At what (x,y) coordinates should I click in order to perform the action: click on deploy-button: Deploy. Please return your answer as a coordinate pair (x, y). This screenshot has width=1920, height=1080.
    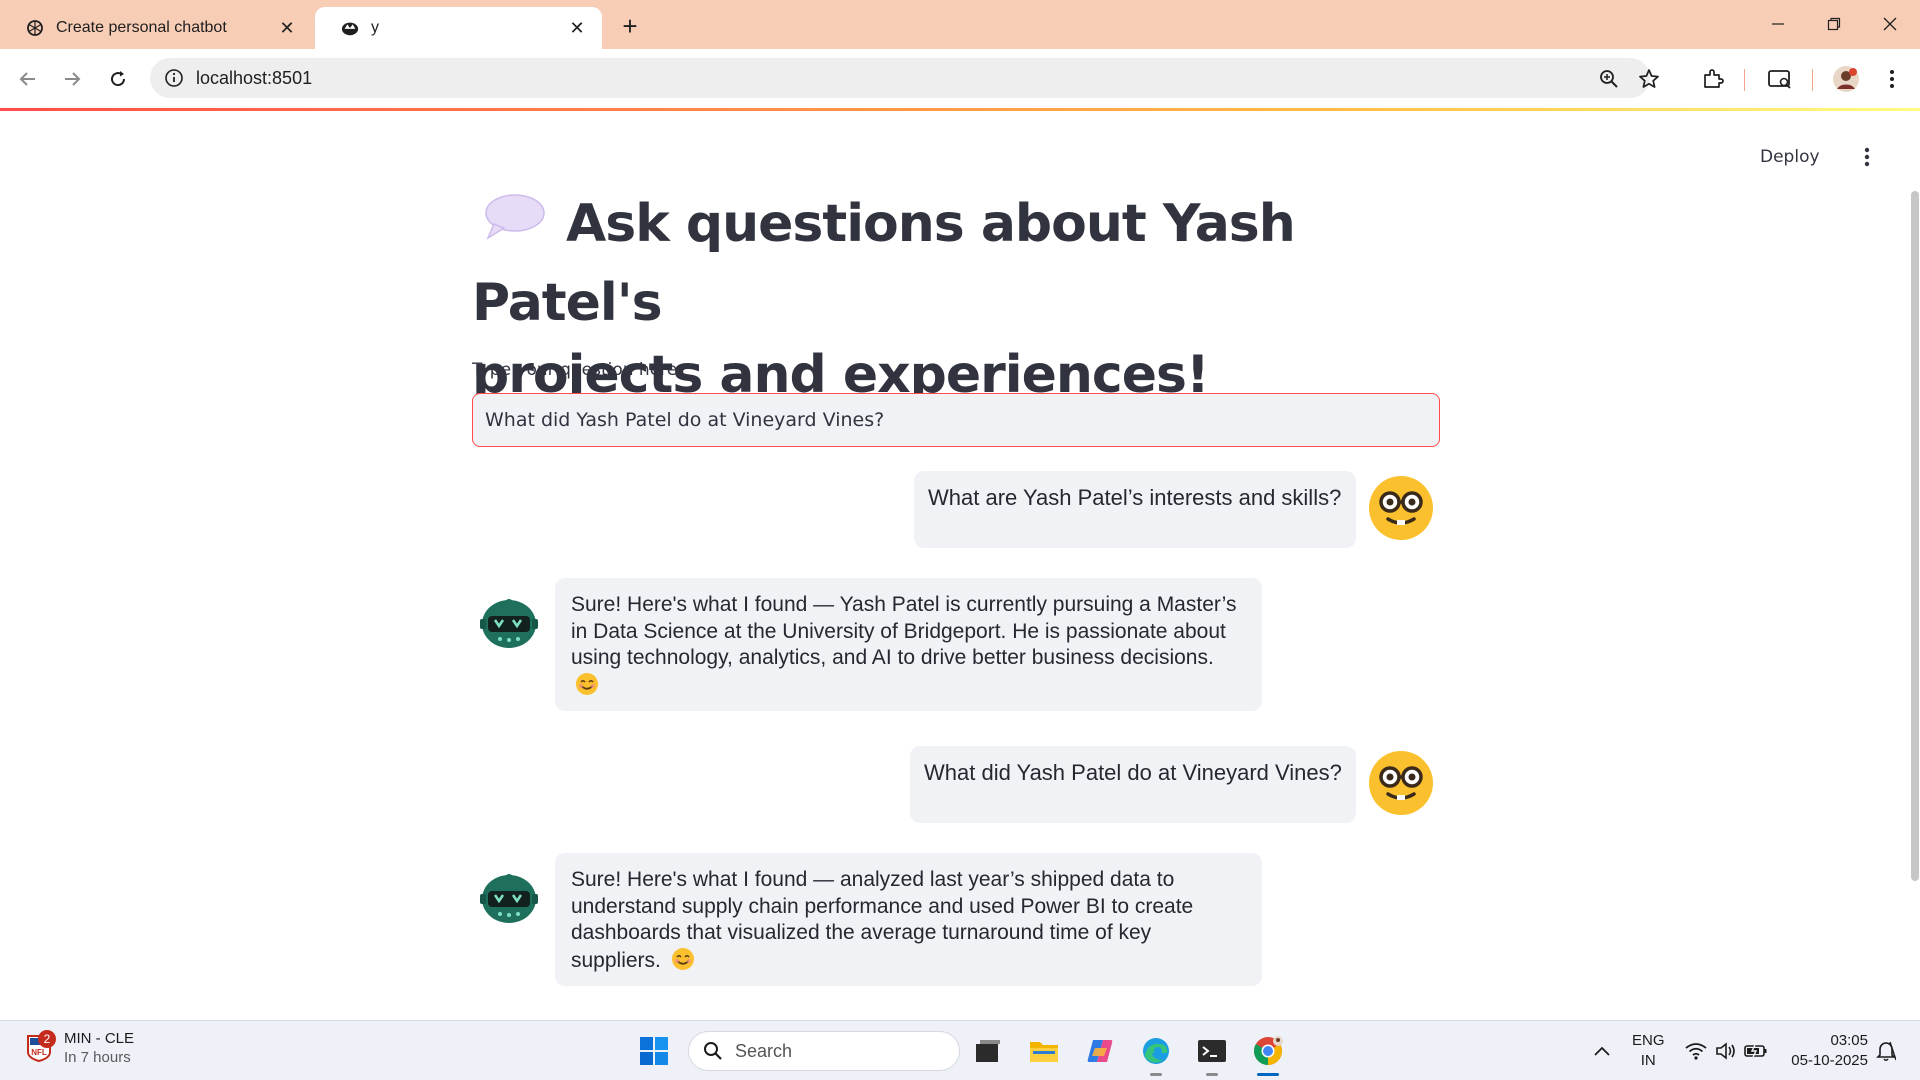
    Looking at the image, I should click on (1790, 157).